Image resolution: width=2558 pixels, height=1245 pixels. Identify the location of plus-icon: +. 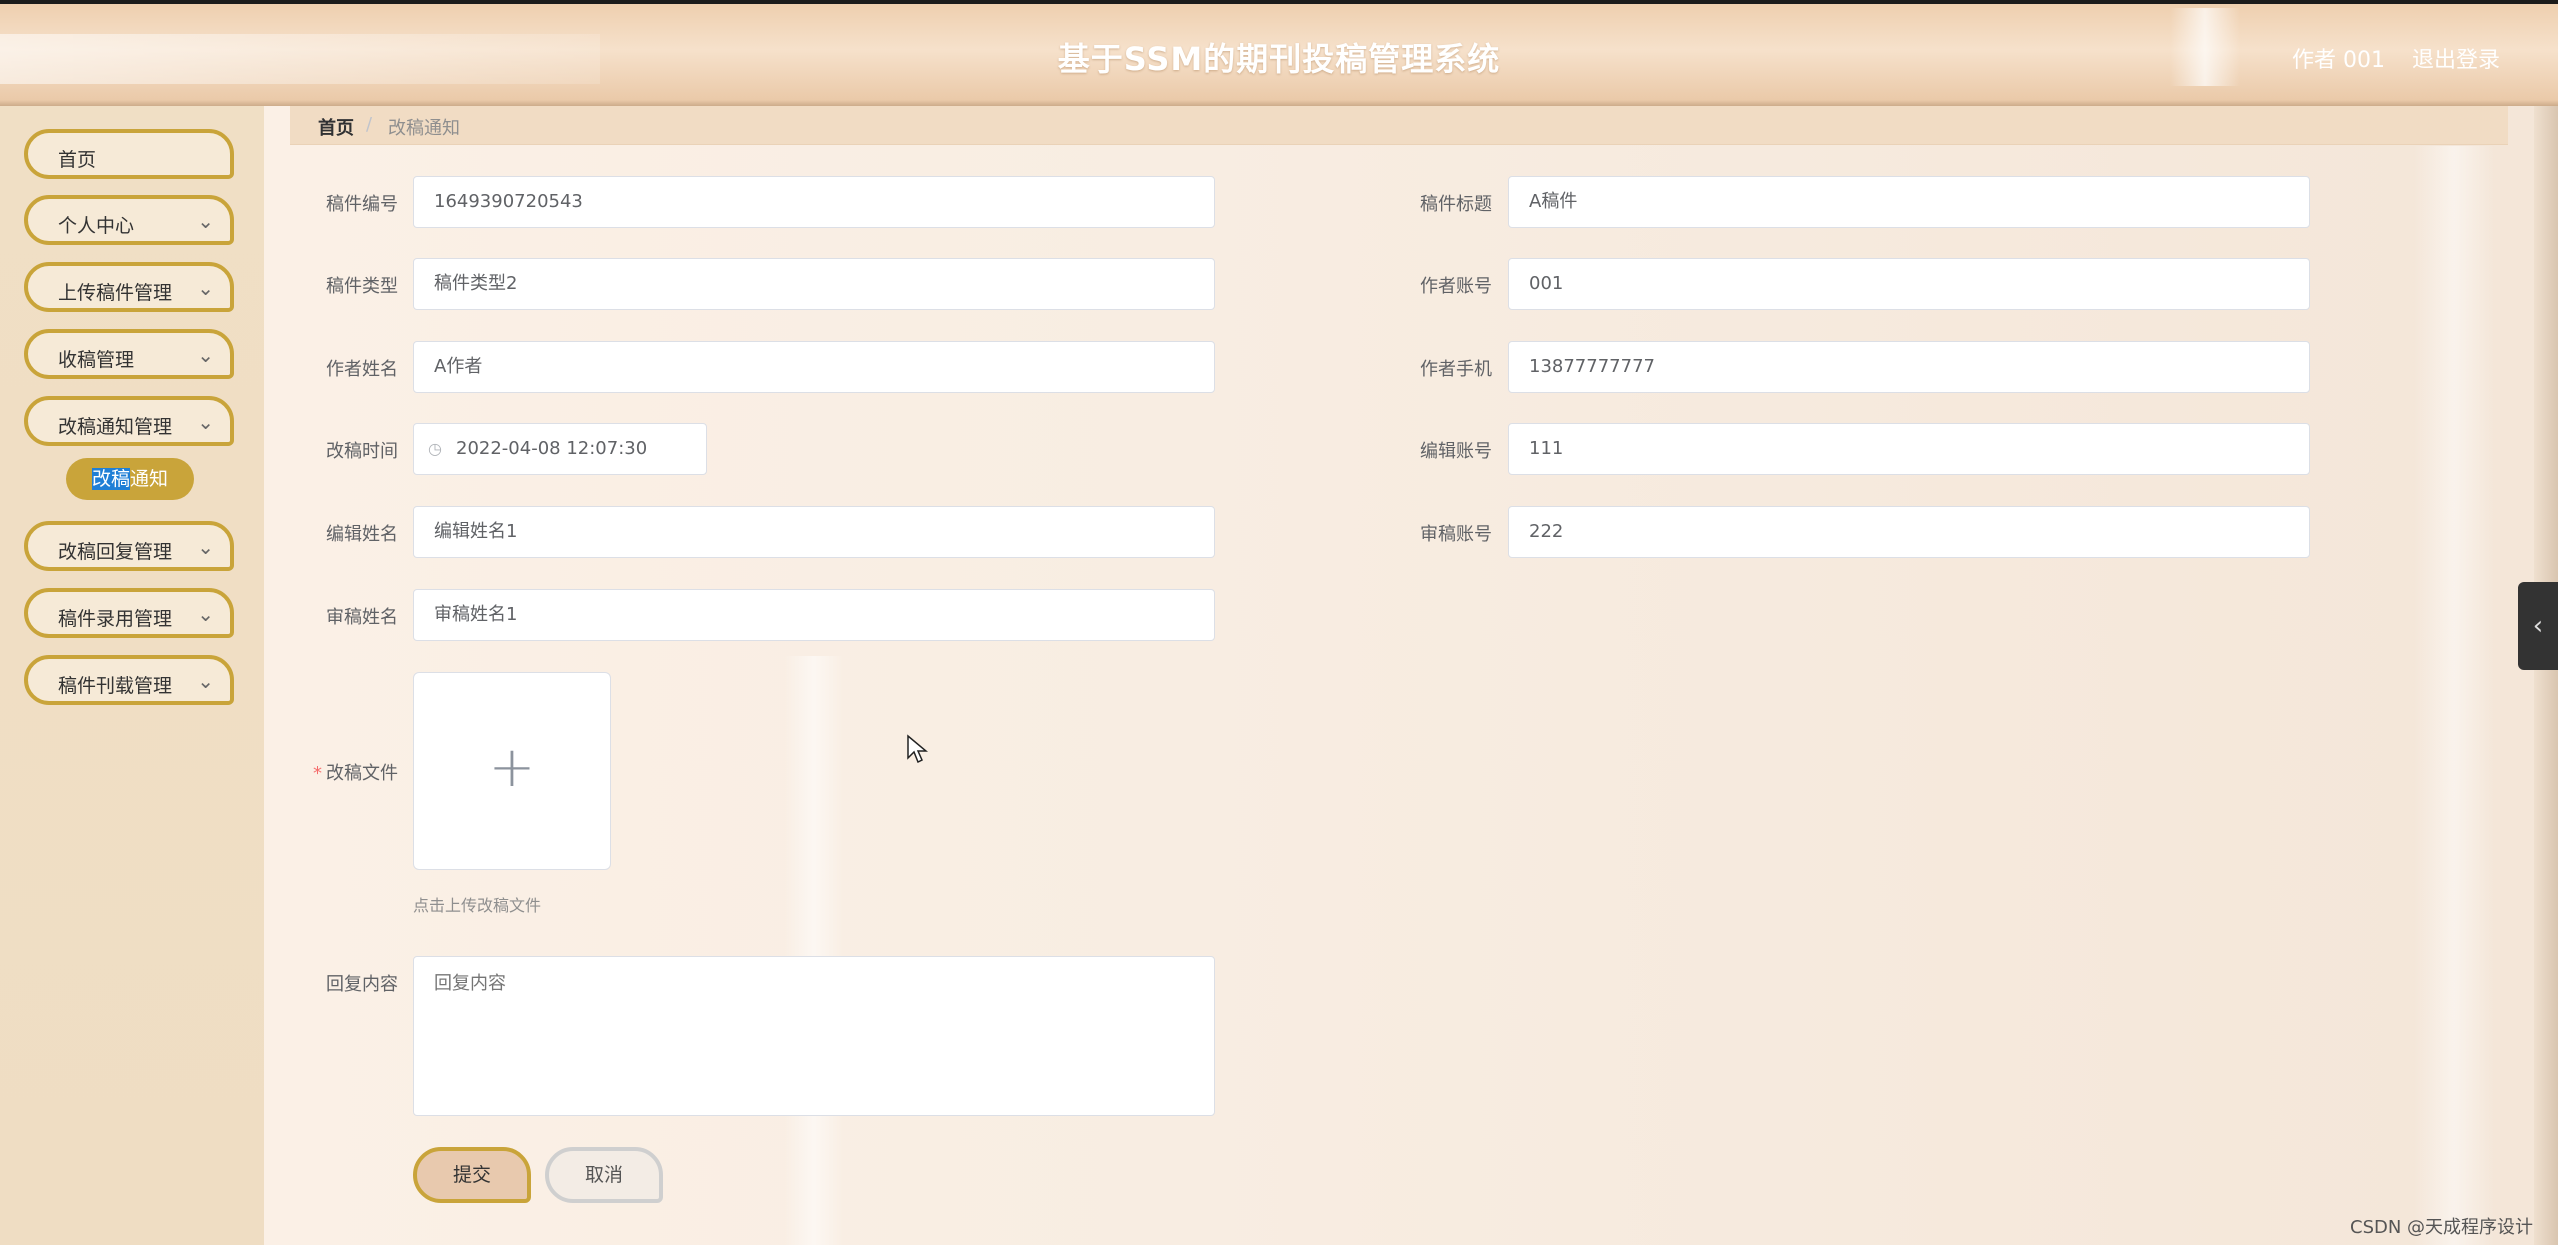
(512, 767).